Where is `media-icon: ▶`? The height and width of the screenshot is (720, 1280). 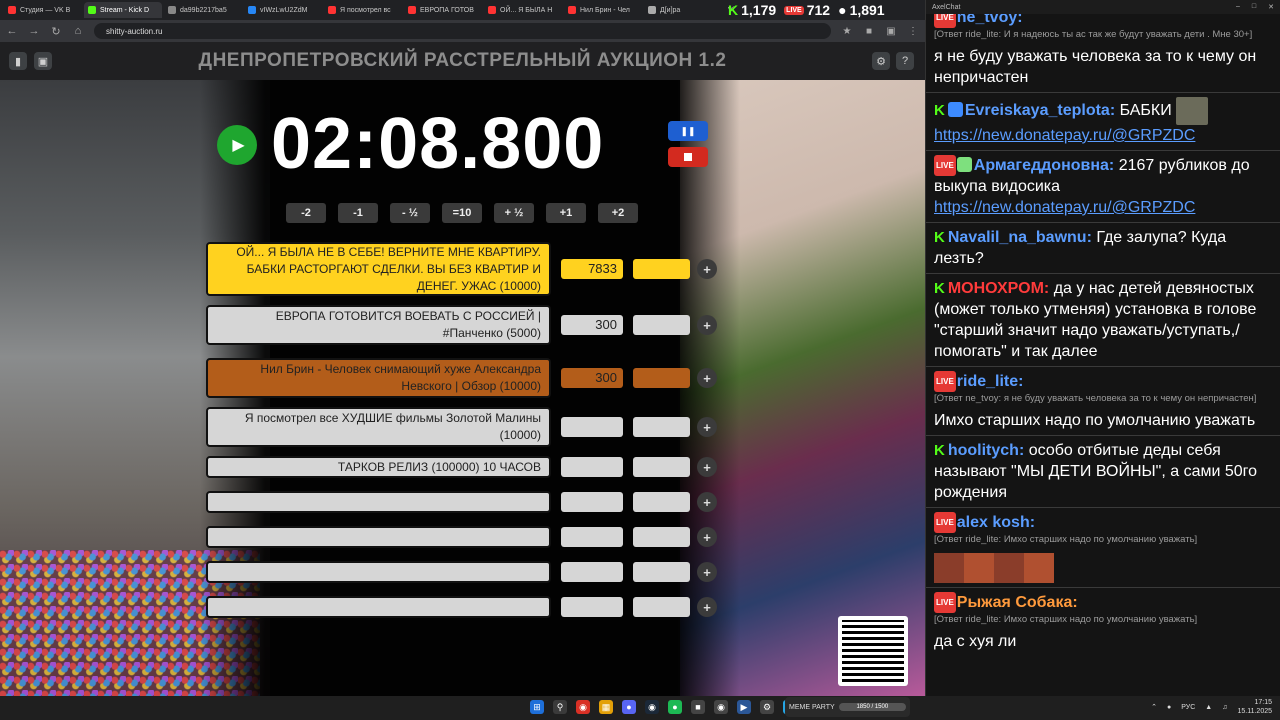
media-icon: ▶ is located at coordinates (744, 707).